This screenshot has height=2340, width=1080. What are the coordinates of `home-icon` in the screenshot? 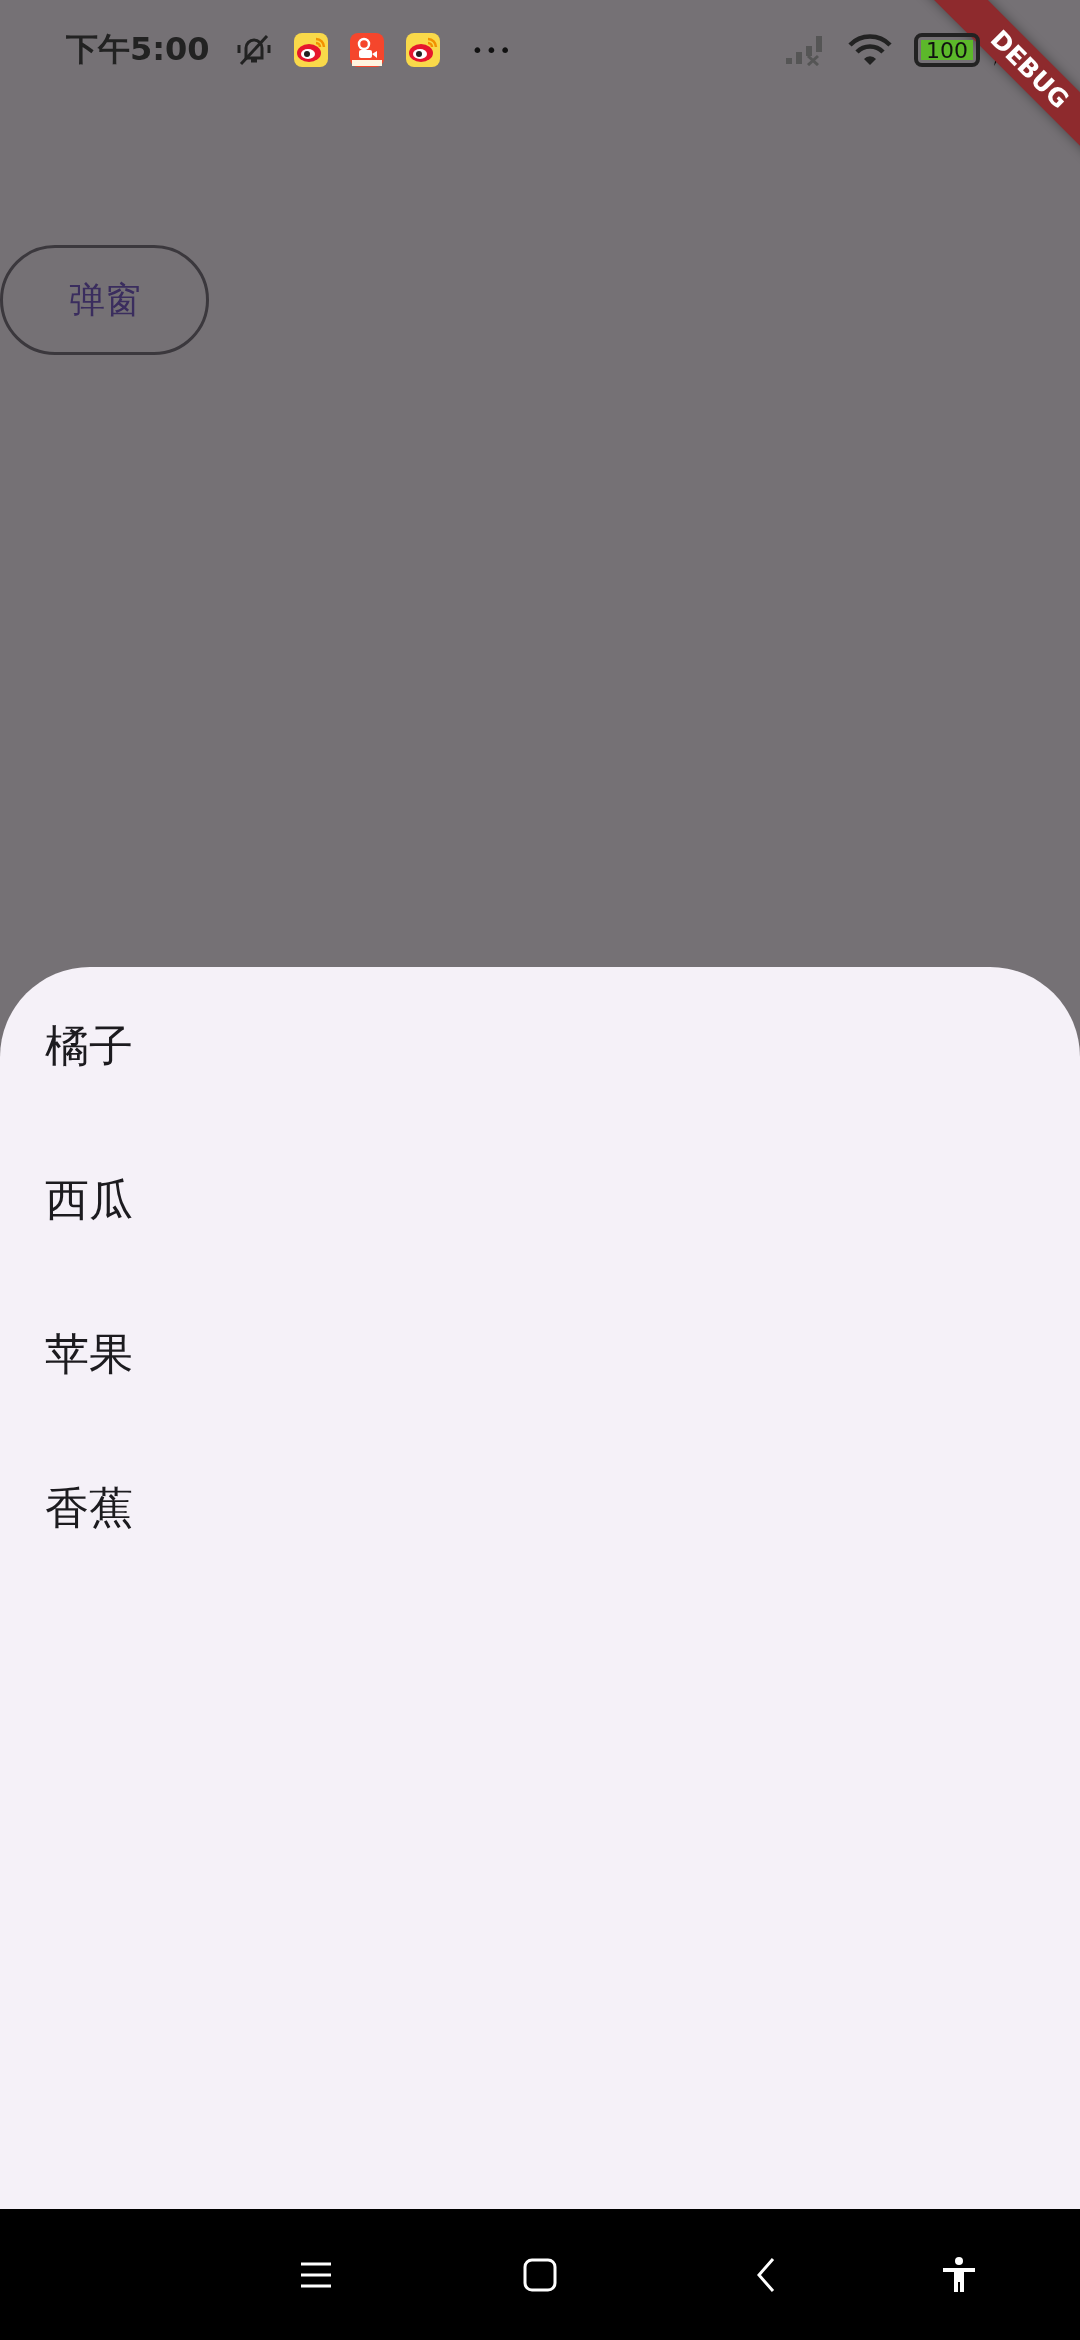 It's located at (540, 2275).